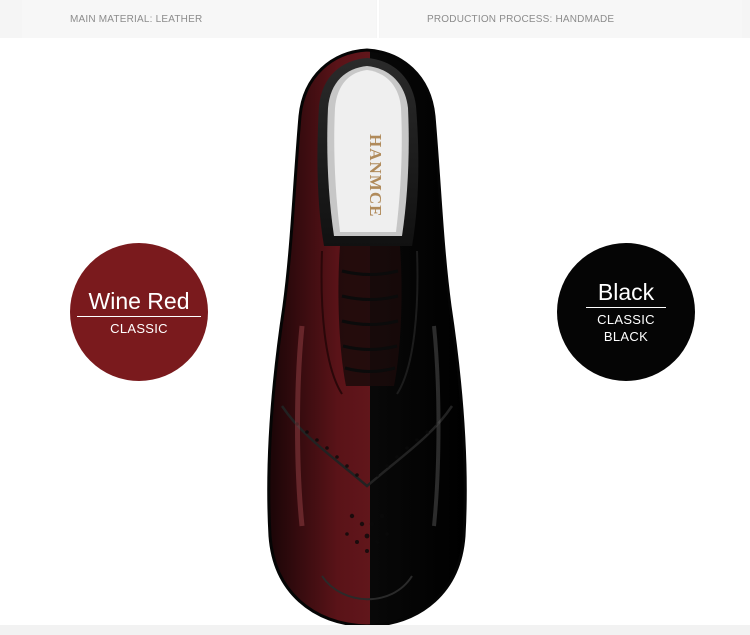  I want to click on process-spec: PRODUCTION PROCESS: HANDMADE, so click(561, 19).